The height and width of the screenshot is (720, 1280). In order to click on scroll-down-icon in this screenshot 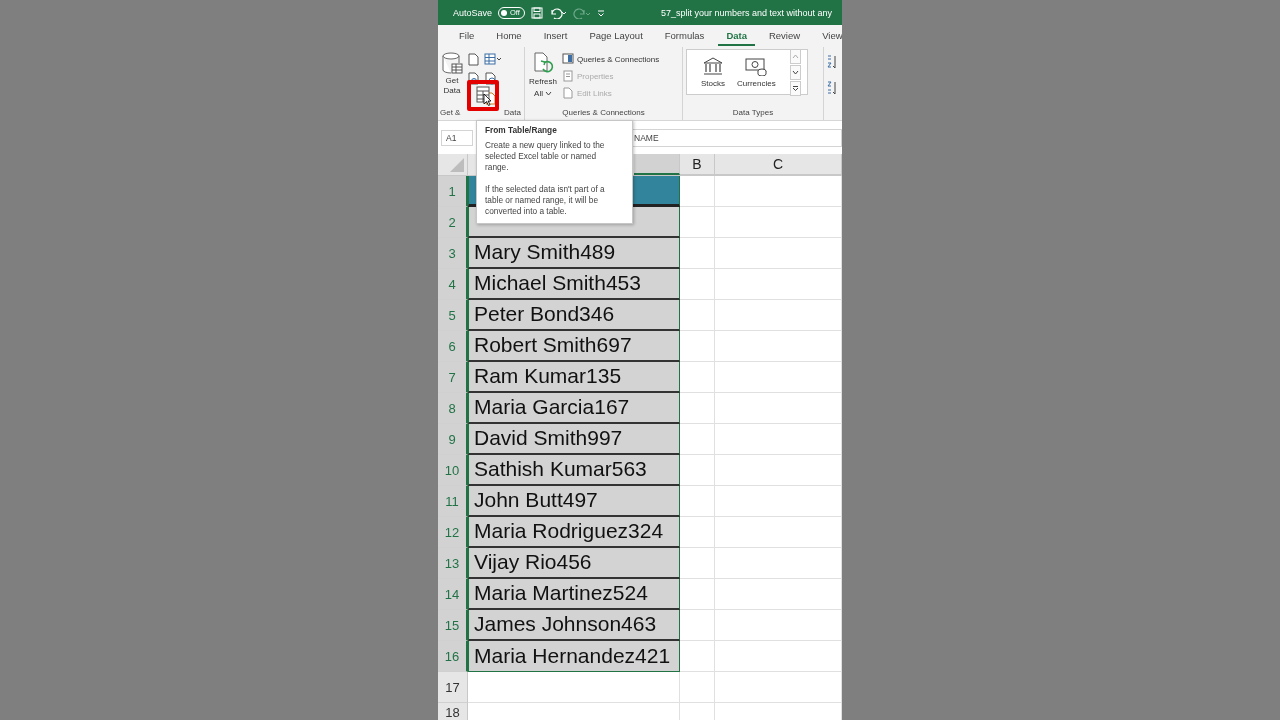, I will do `click(795, 72)`.